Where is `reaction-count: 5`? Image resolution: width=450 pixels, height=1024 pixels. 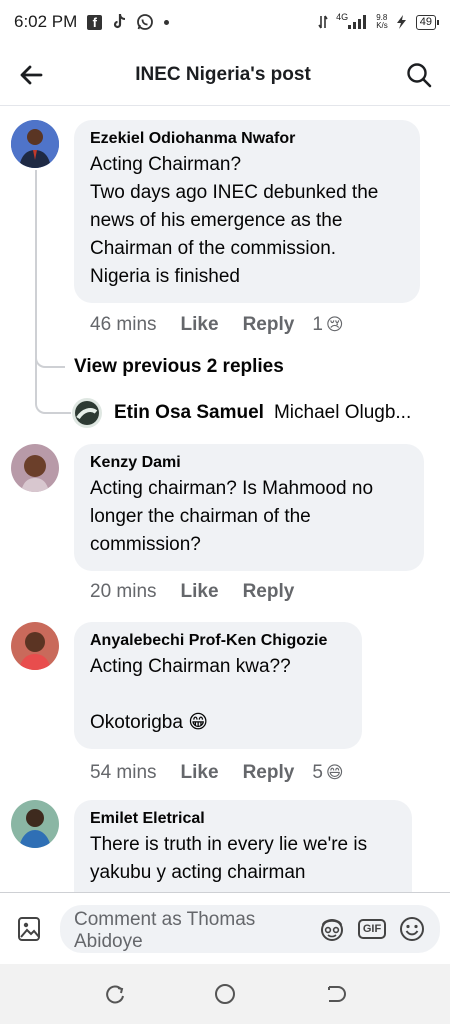 reaction-count: 5 is located at coordinates (317, 772).